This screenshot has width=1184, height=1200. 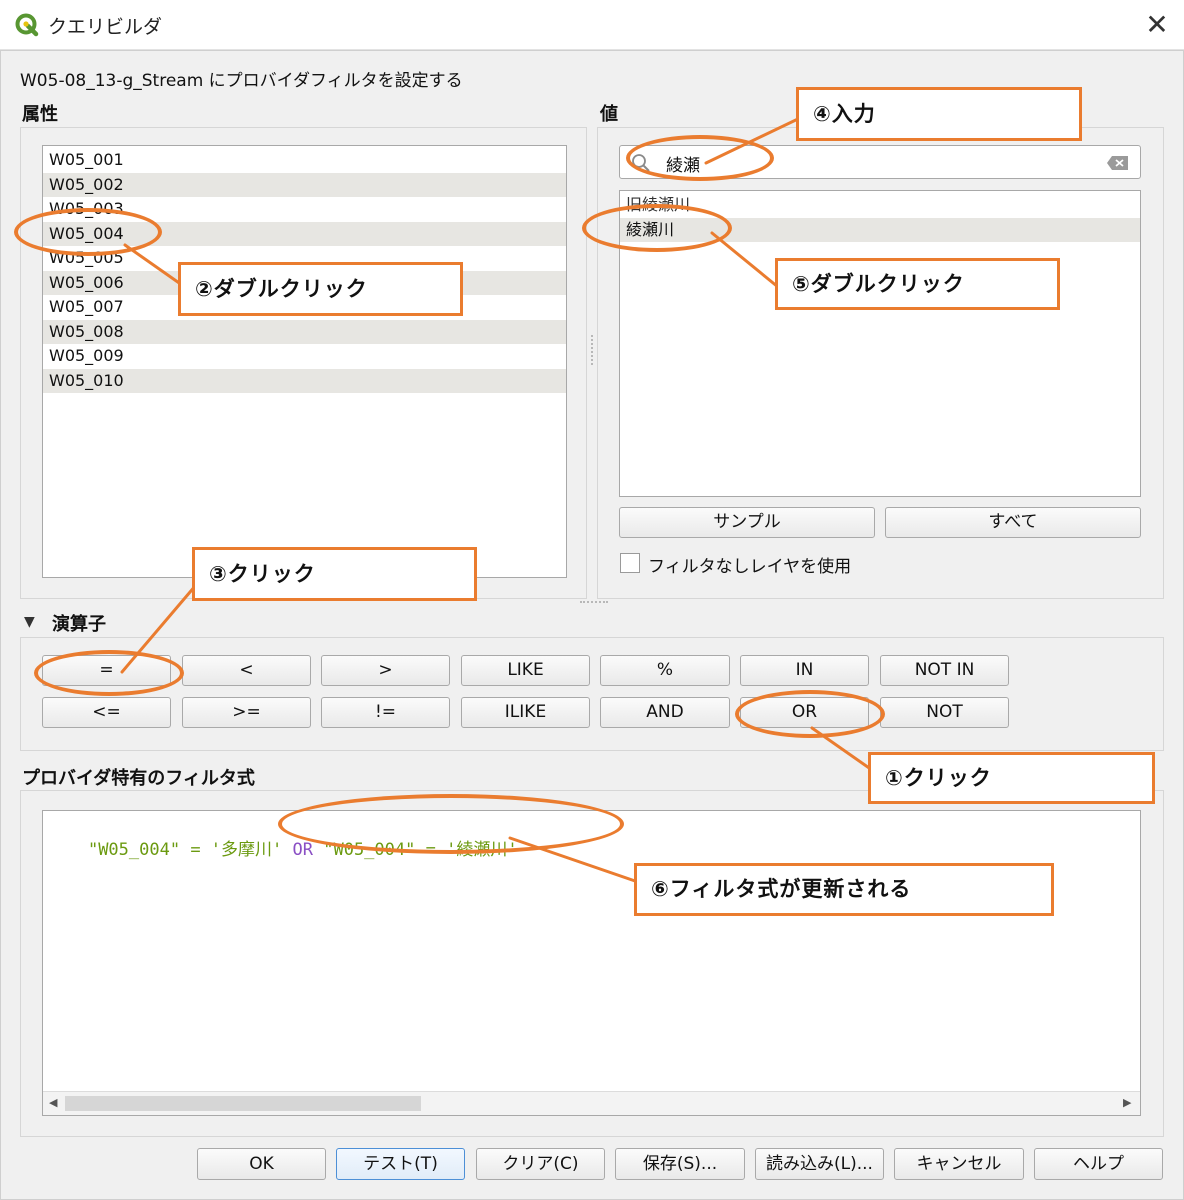 I want to click on vertical-splitter-handle, so click(x=592, y=350).